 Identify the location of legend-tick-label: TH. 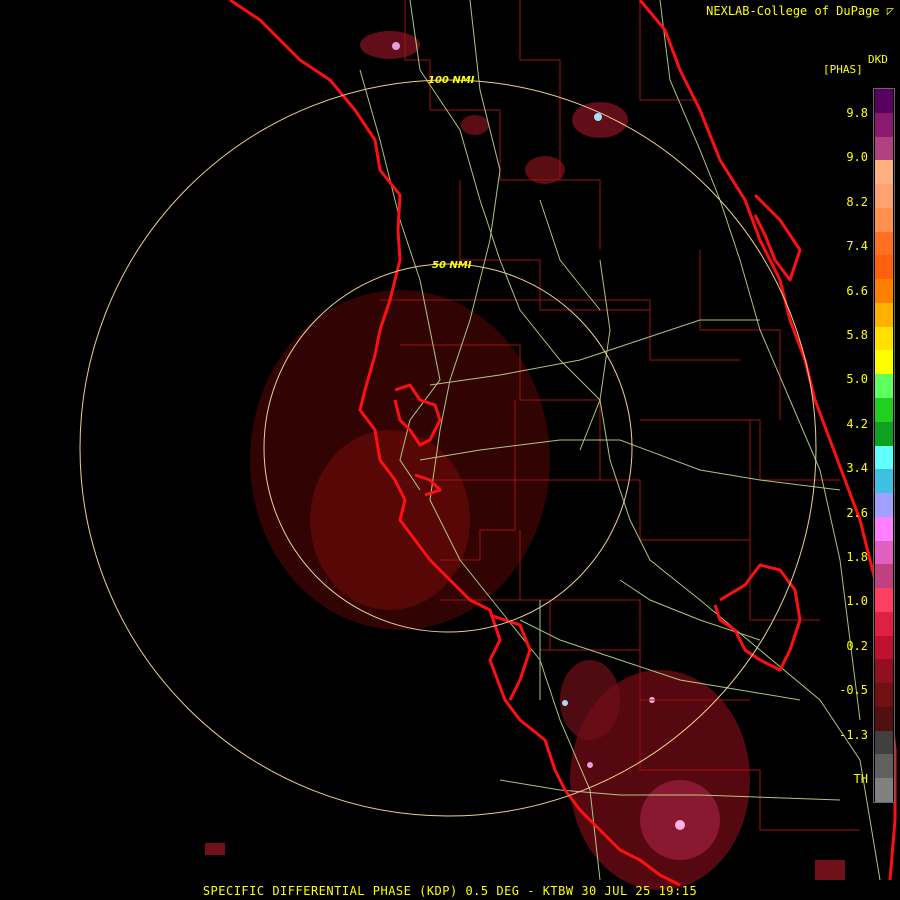
(860, 779).